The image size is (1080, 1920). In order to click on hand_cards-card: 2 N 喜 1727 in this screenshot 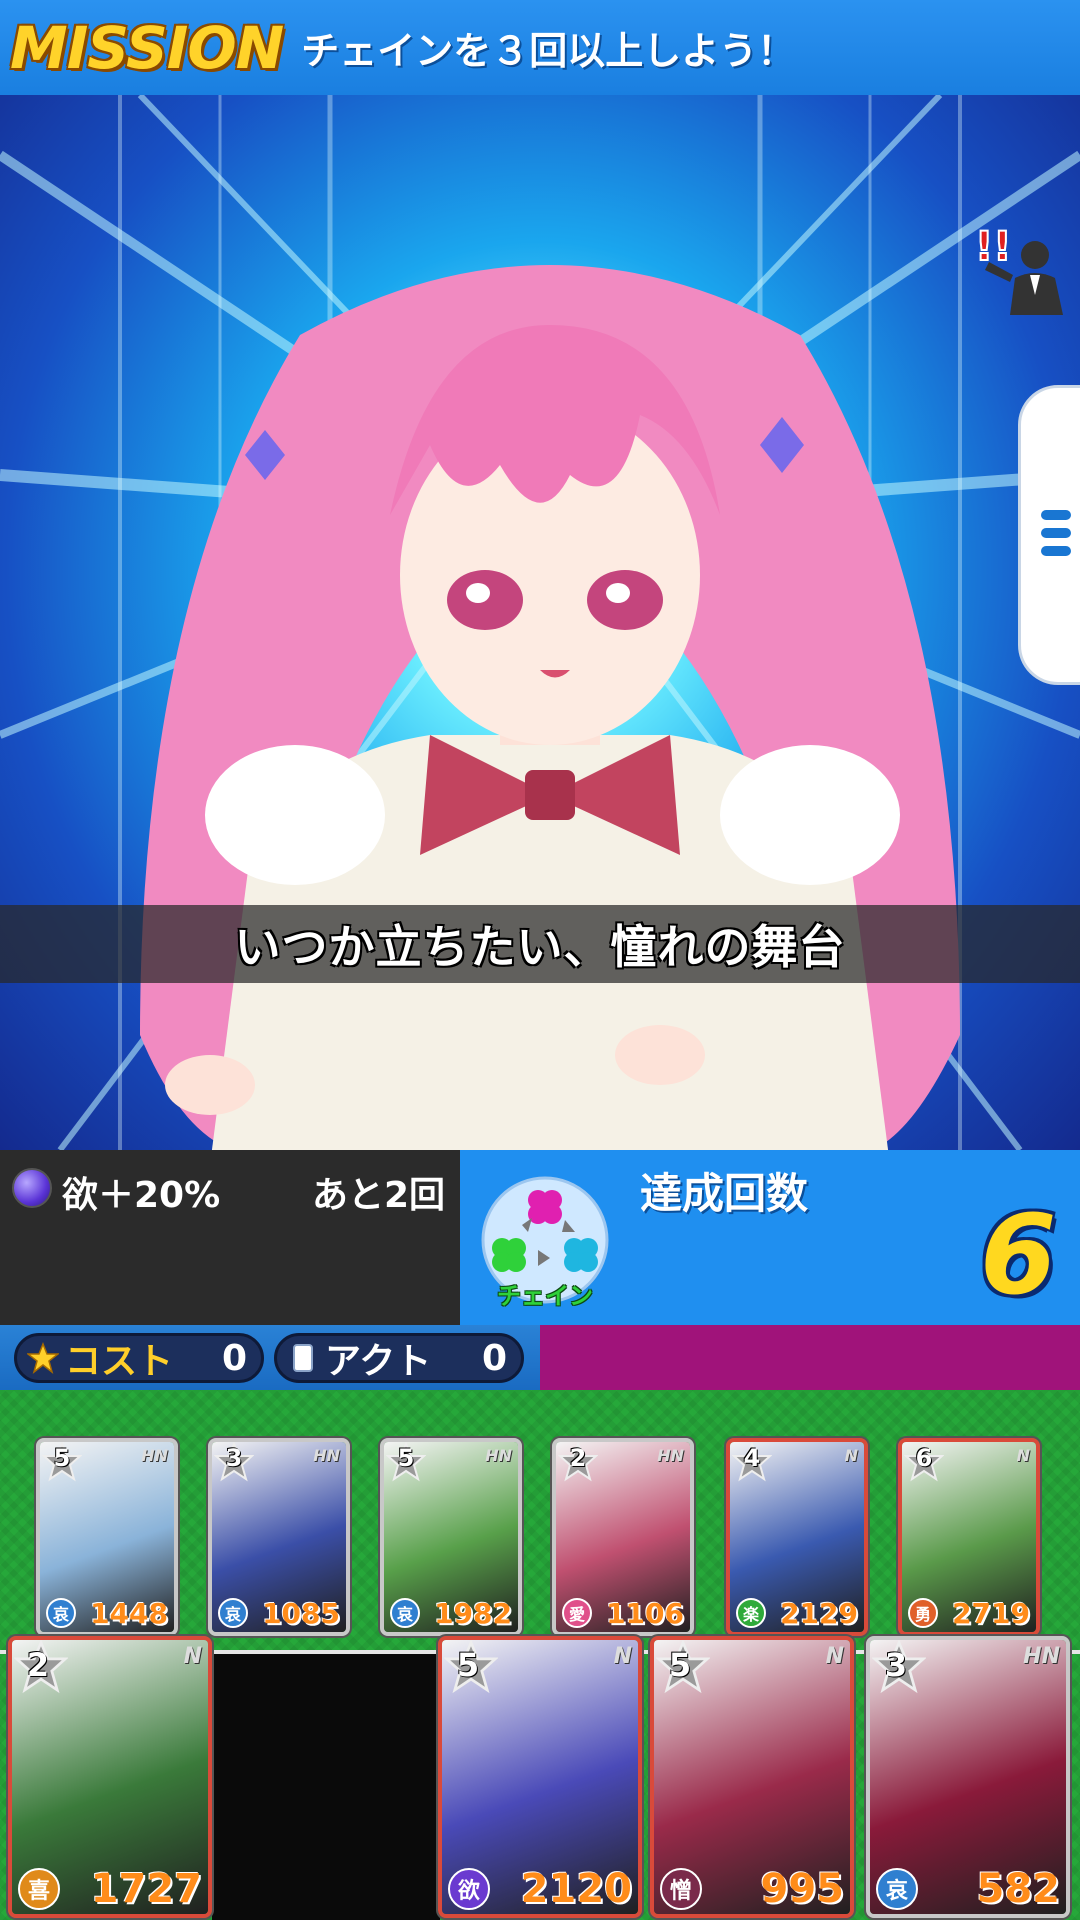, I will do `click(110, 1777)`.